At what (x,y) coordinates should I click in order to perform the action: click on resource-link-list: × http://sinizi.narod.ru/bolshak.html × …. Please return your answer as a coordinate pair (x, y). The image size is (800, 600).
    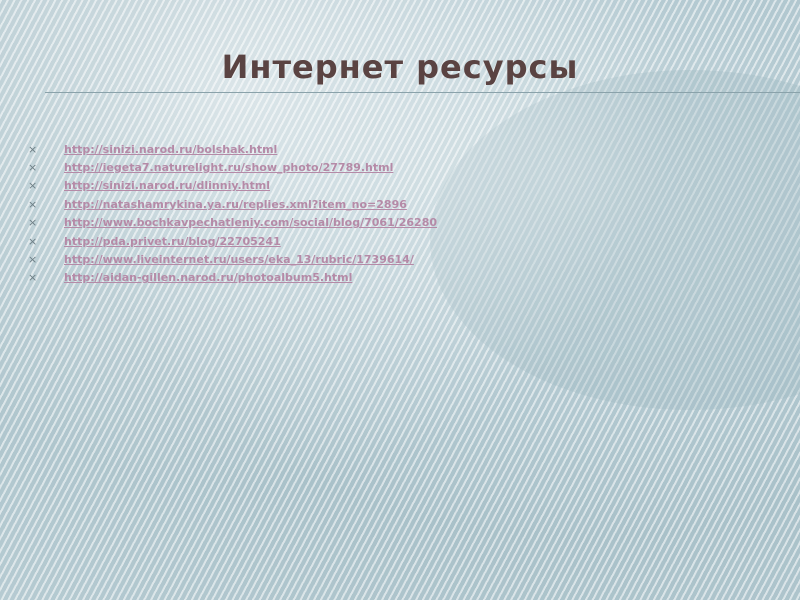
    Looking at the image, I should click on (232, 213).